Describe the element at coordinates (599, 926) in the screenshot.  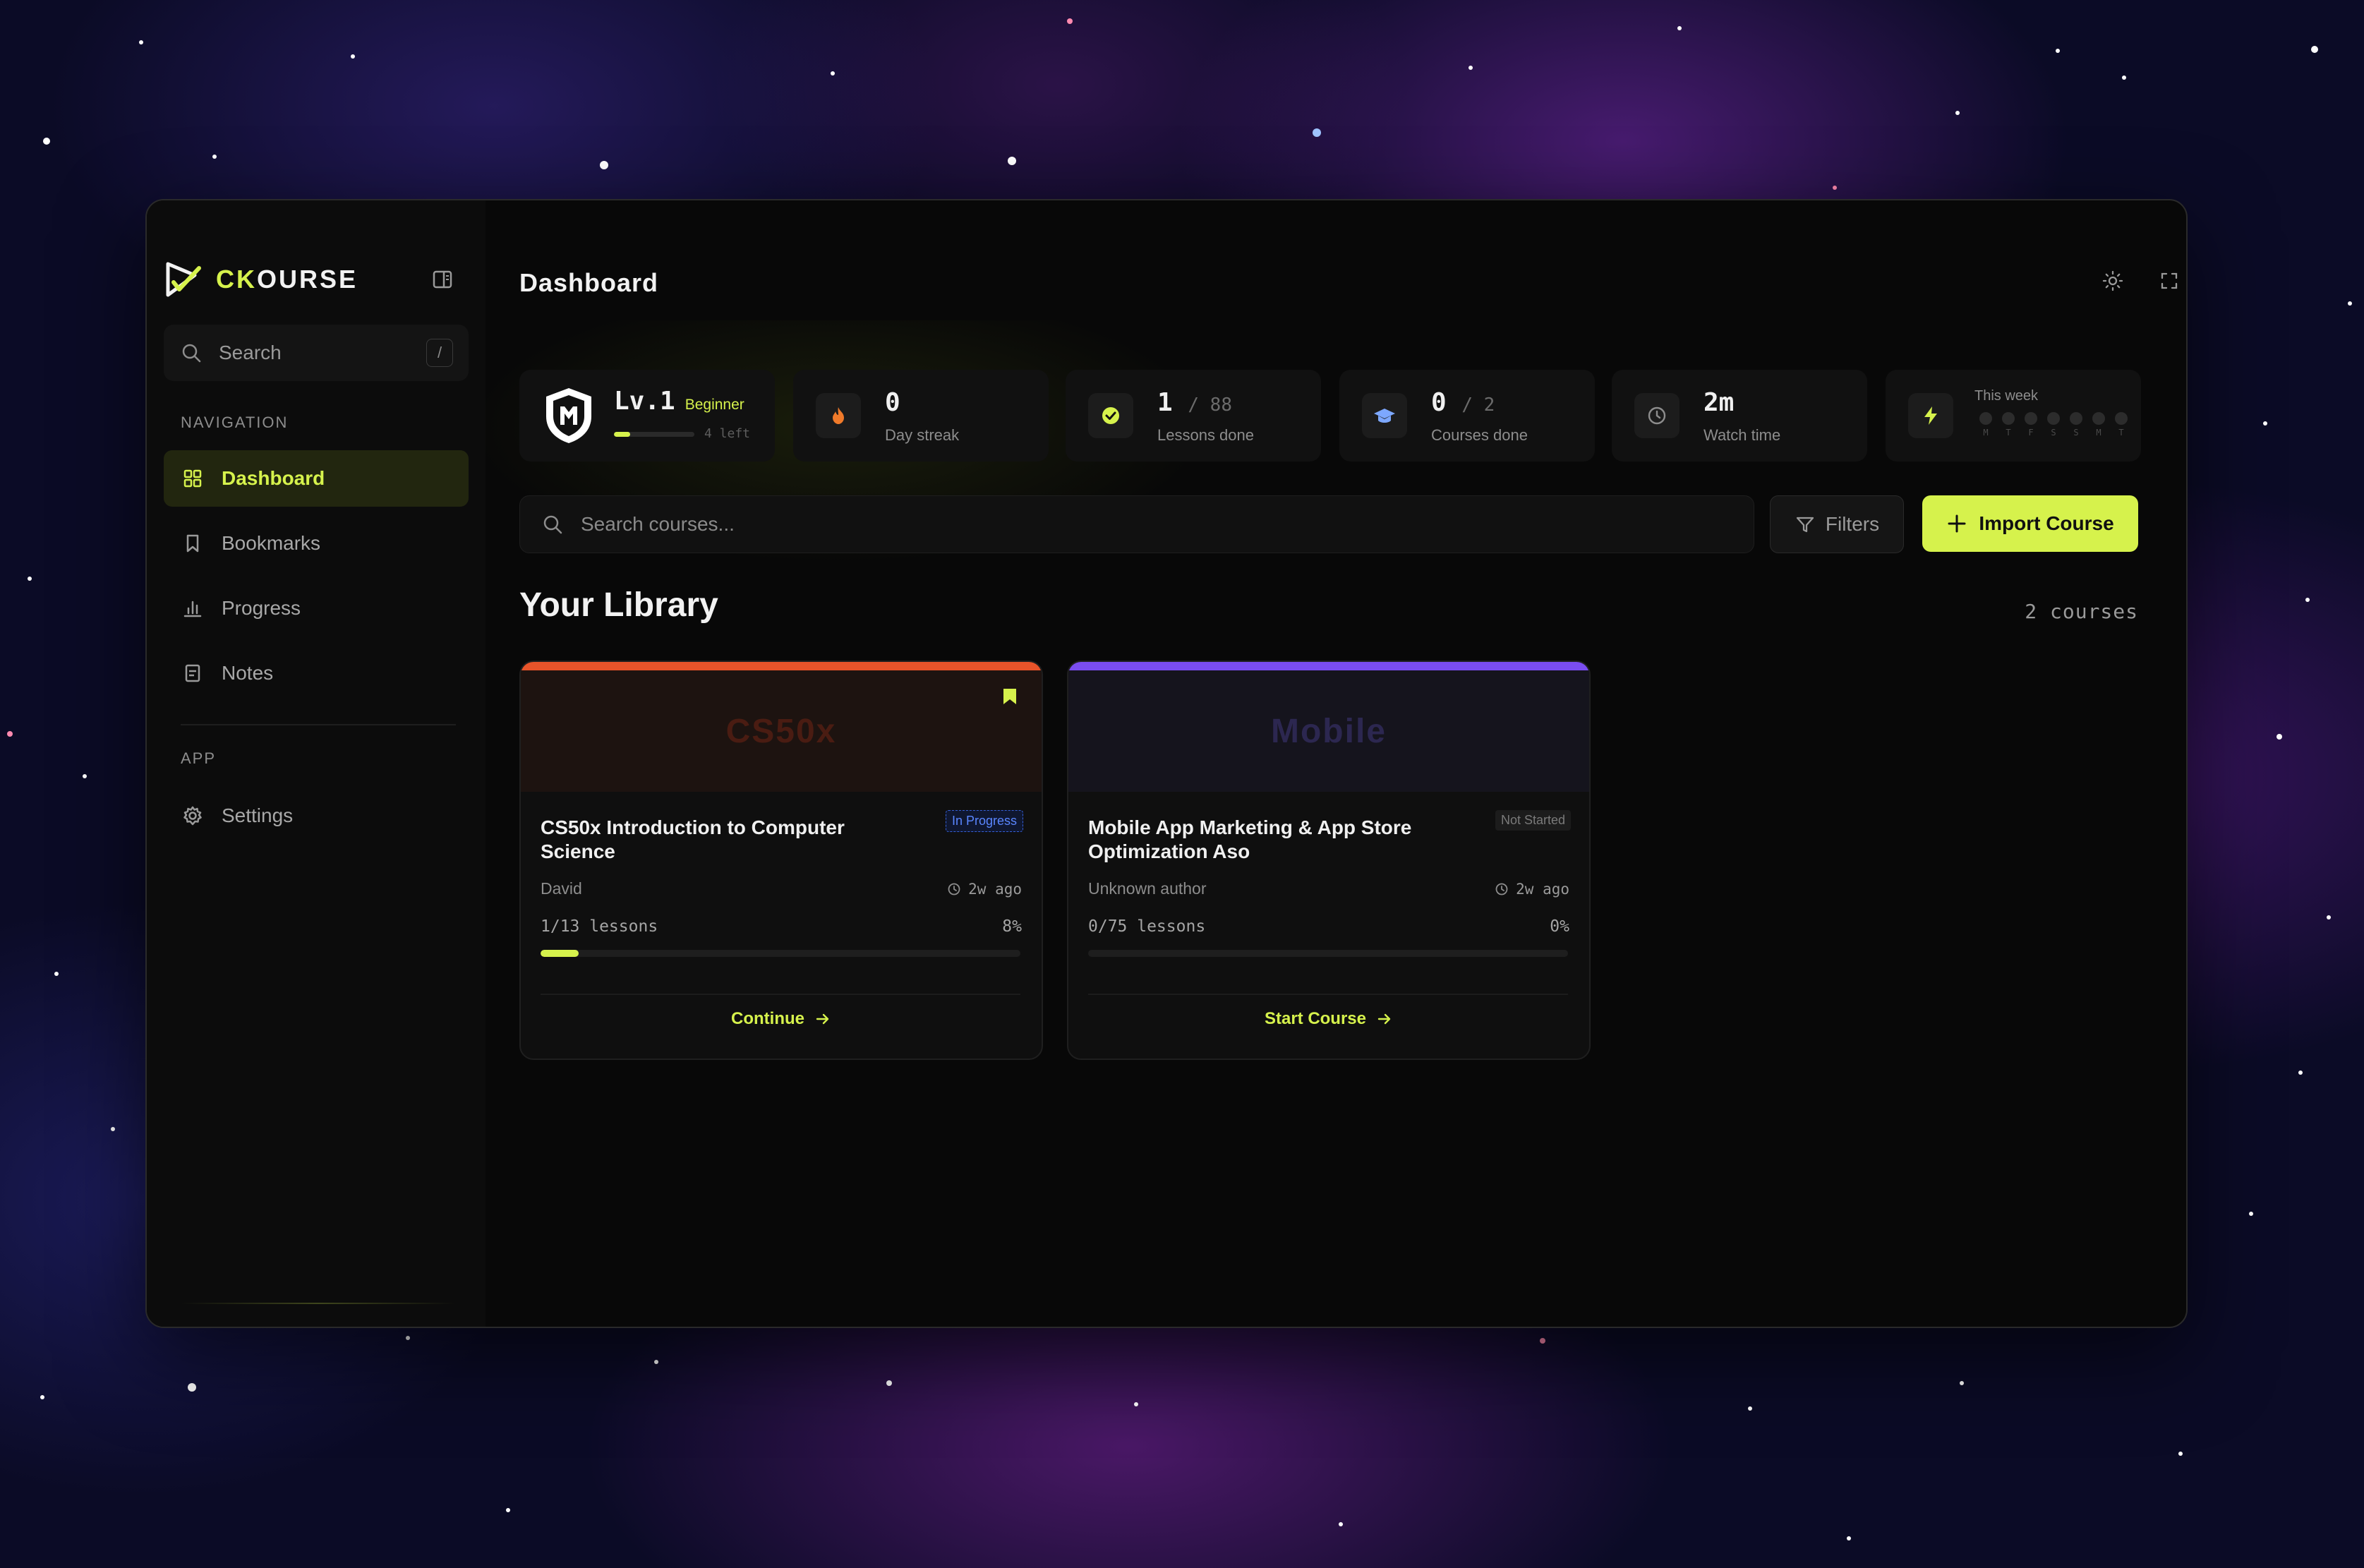
I see `course-lessons: 1/13 lessons` at that location.